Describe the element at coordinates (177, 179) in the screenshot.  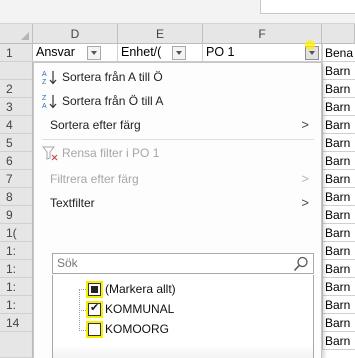
I see `filter-by-color-item: Filtrera efter färg >` at that location.